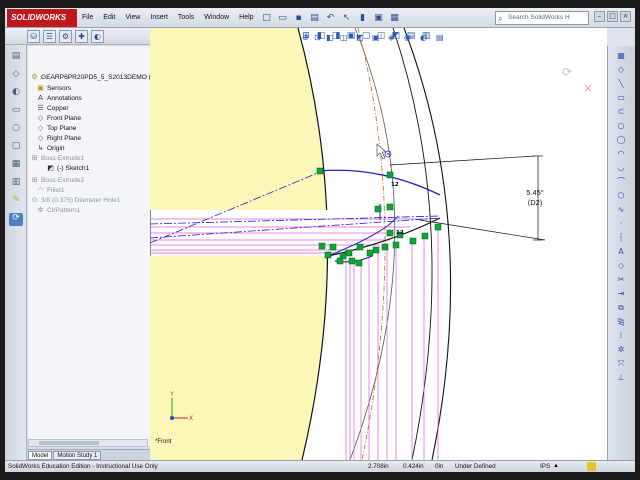 This screenshot has width=640, height=480. I want to click on circle-tool-icon: ○, so click(16, 129).